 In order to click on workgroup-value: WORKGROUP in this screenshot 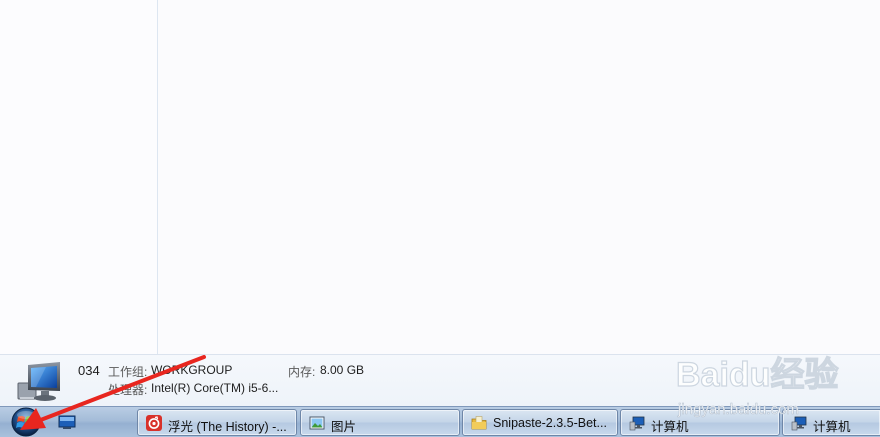, I will do `click(192, 370)`.